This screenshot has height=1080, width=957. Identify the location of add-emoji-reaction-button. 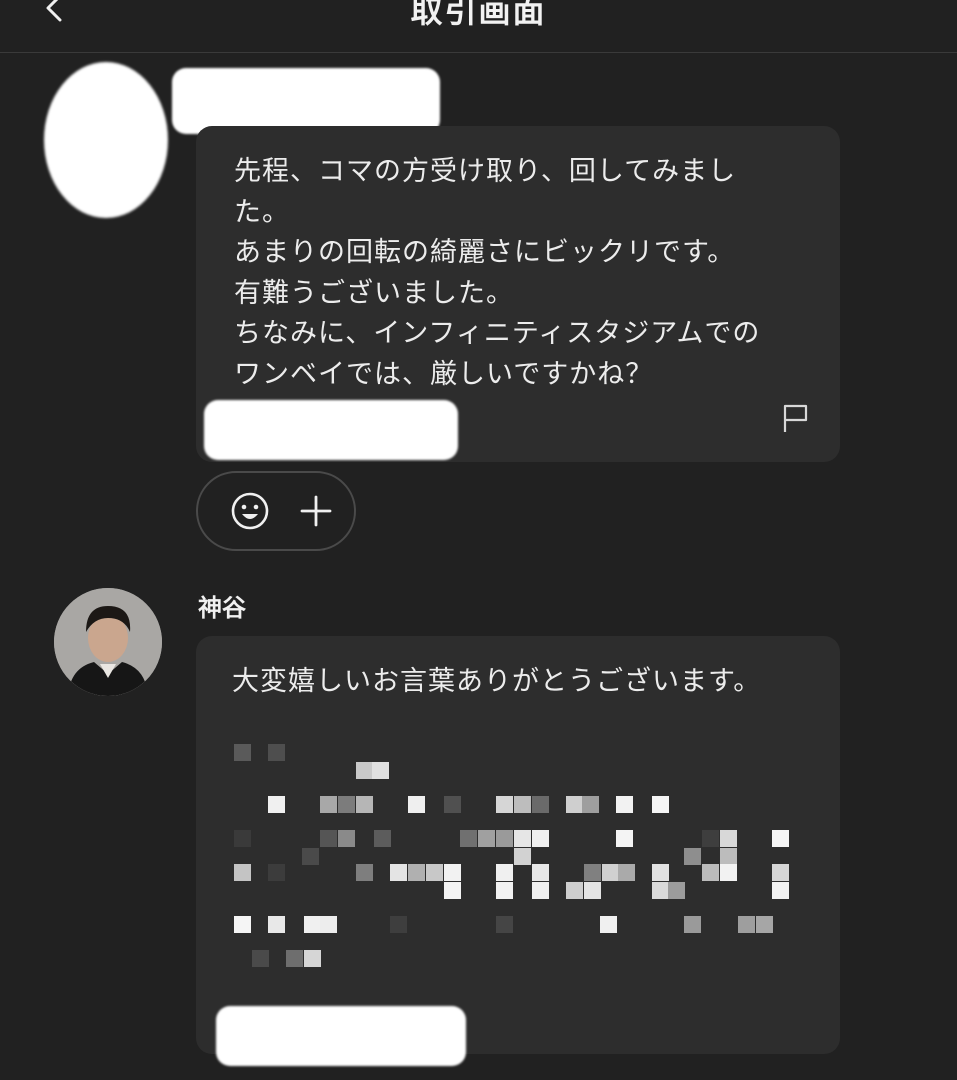
(250, 511).